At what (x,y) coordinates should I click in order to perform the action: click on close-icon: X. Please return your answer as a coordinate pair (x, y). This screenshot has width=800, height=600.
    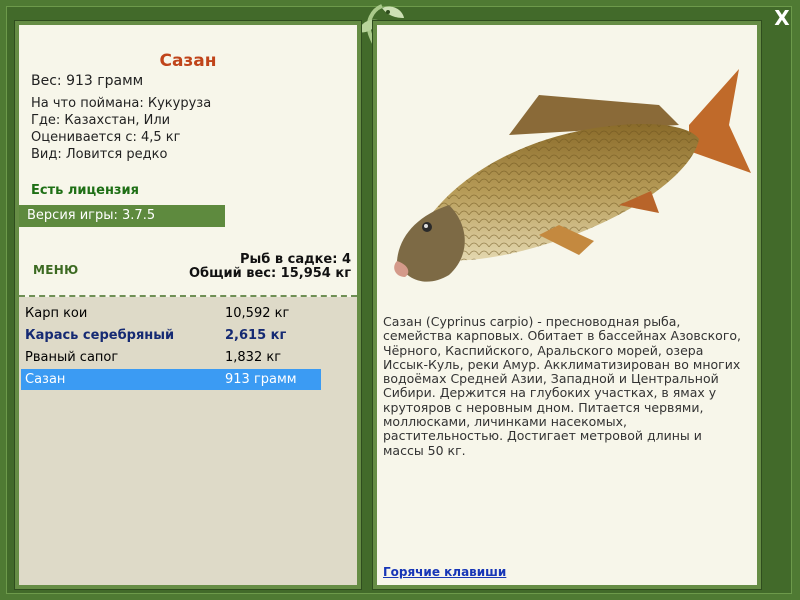
    Looking at the image, I should click on (781, 18).